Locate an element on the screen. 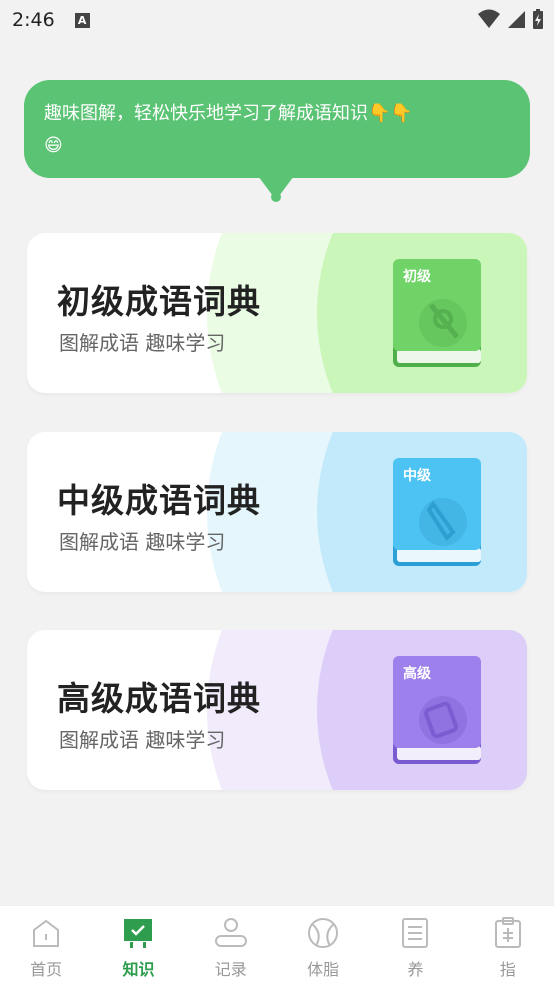 The height and width of the screenshot is (984, 554). tab-label: 记录 is located at coordinates (230, 969).